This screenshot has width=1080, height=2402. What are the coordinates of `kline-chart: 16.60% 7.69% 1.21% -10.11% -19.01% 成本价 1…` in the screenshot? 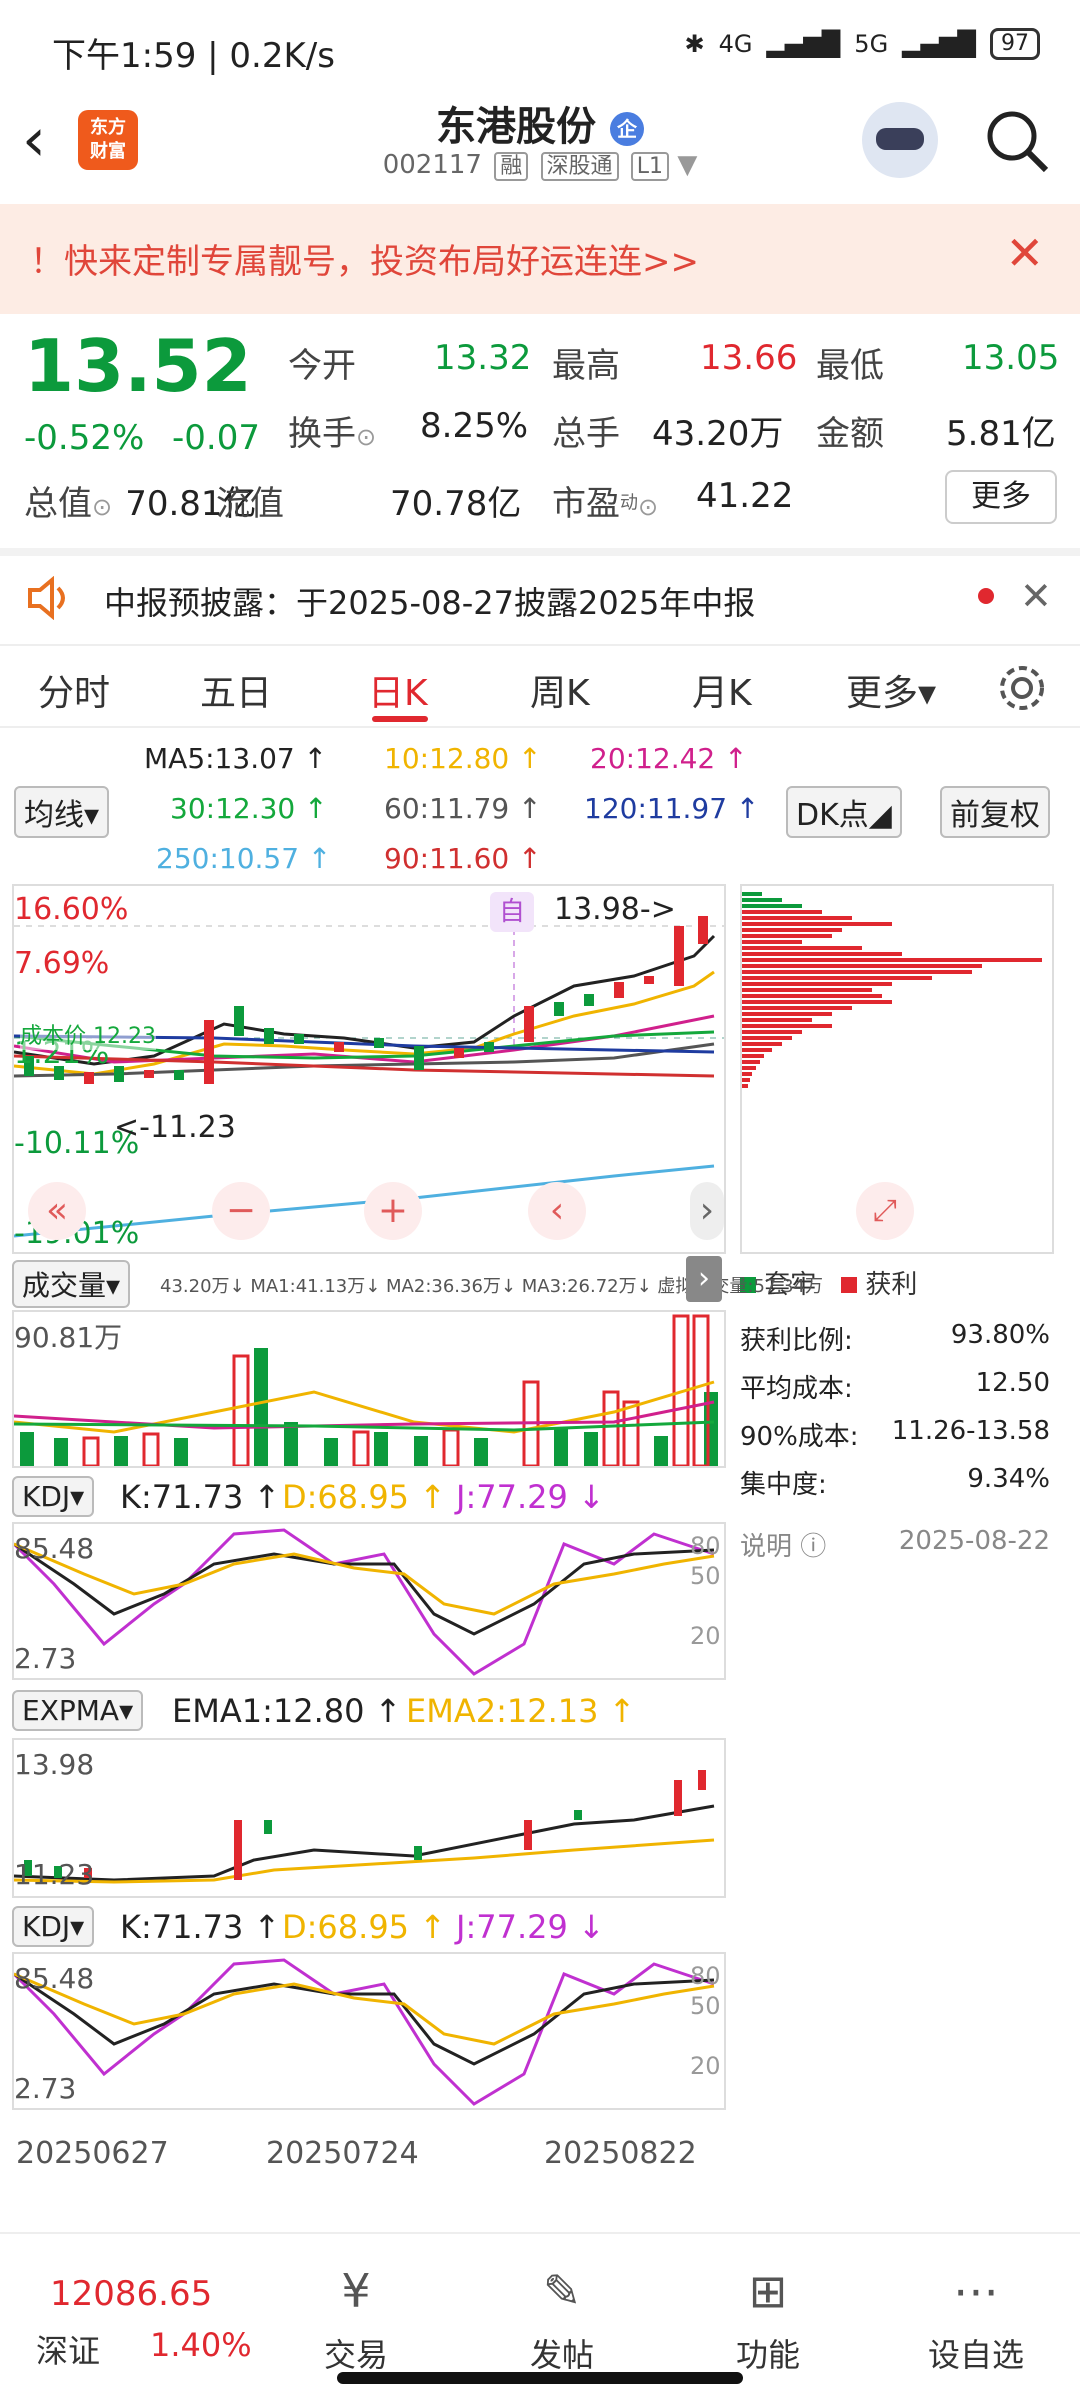 It's located at (369, 1069).